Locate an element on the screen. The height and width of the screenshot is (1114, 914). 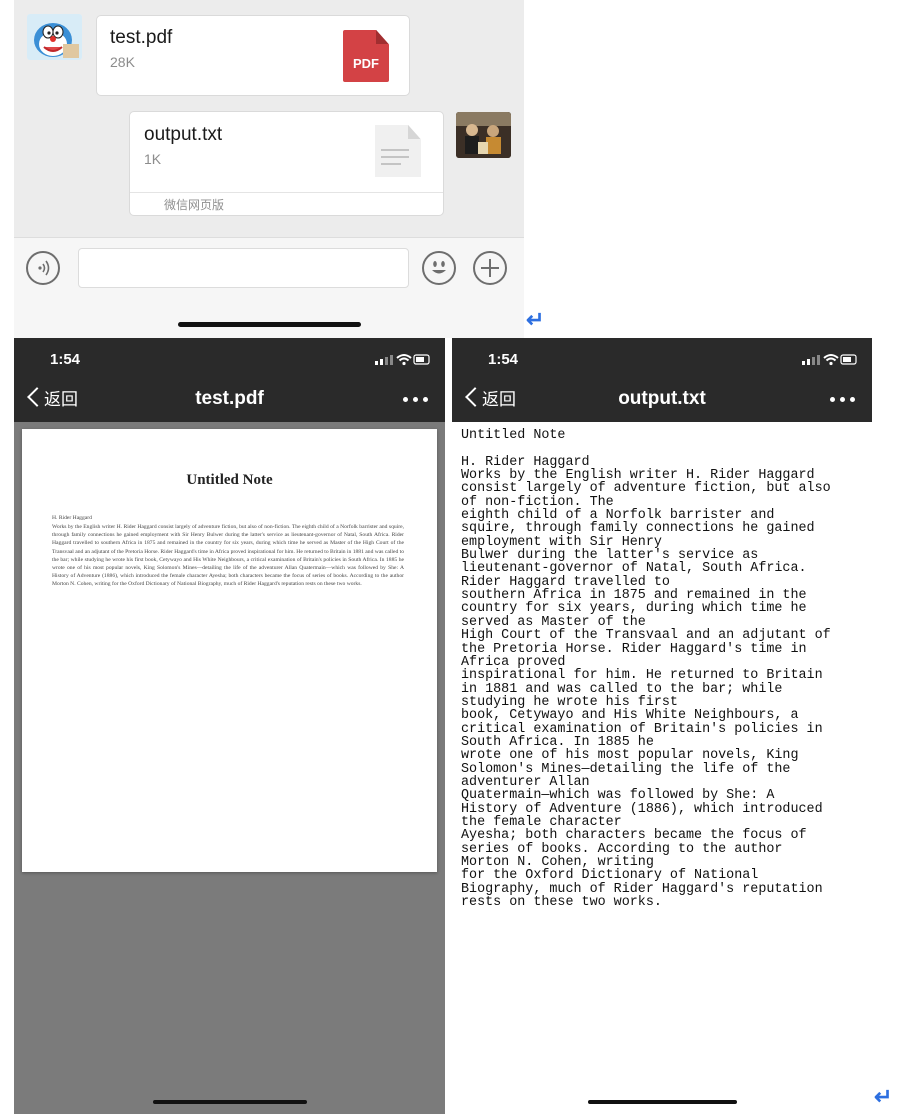
voice-icon is located at coordinates (44, 268).